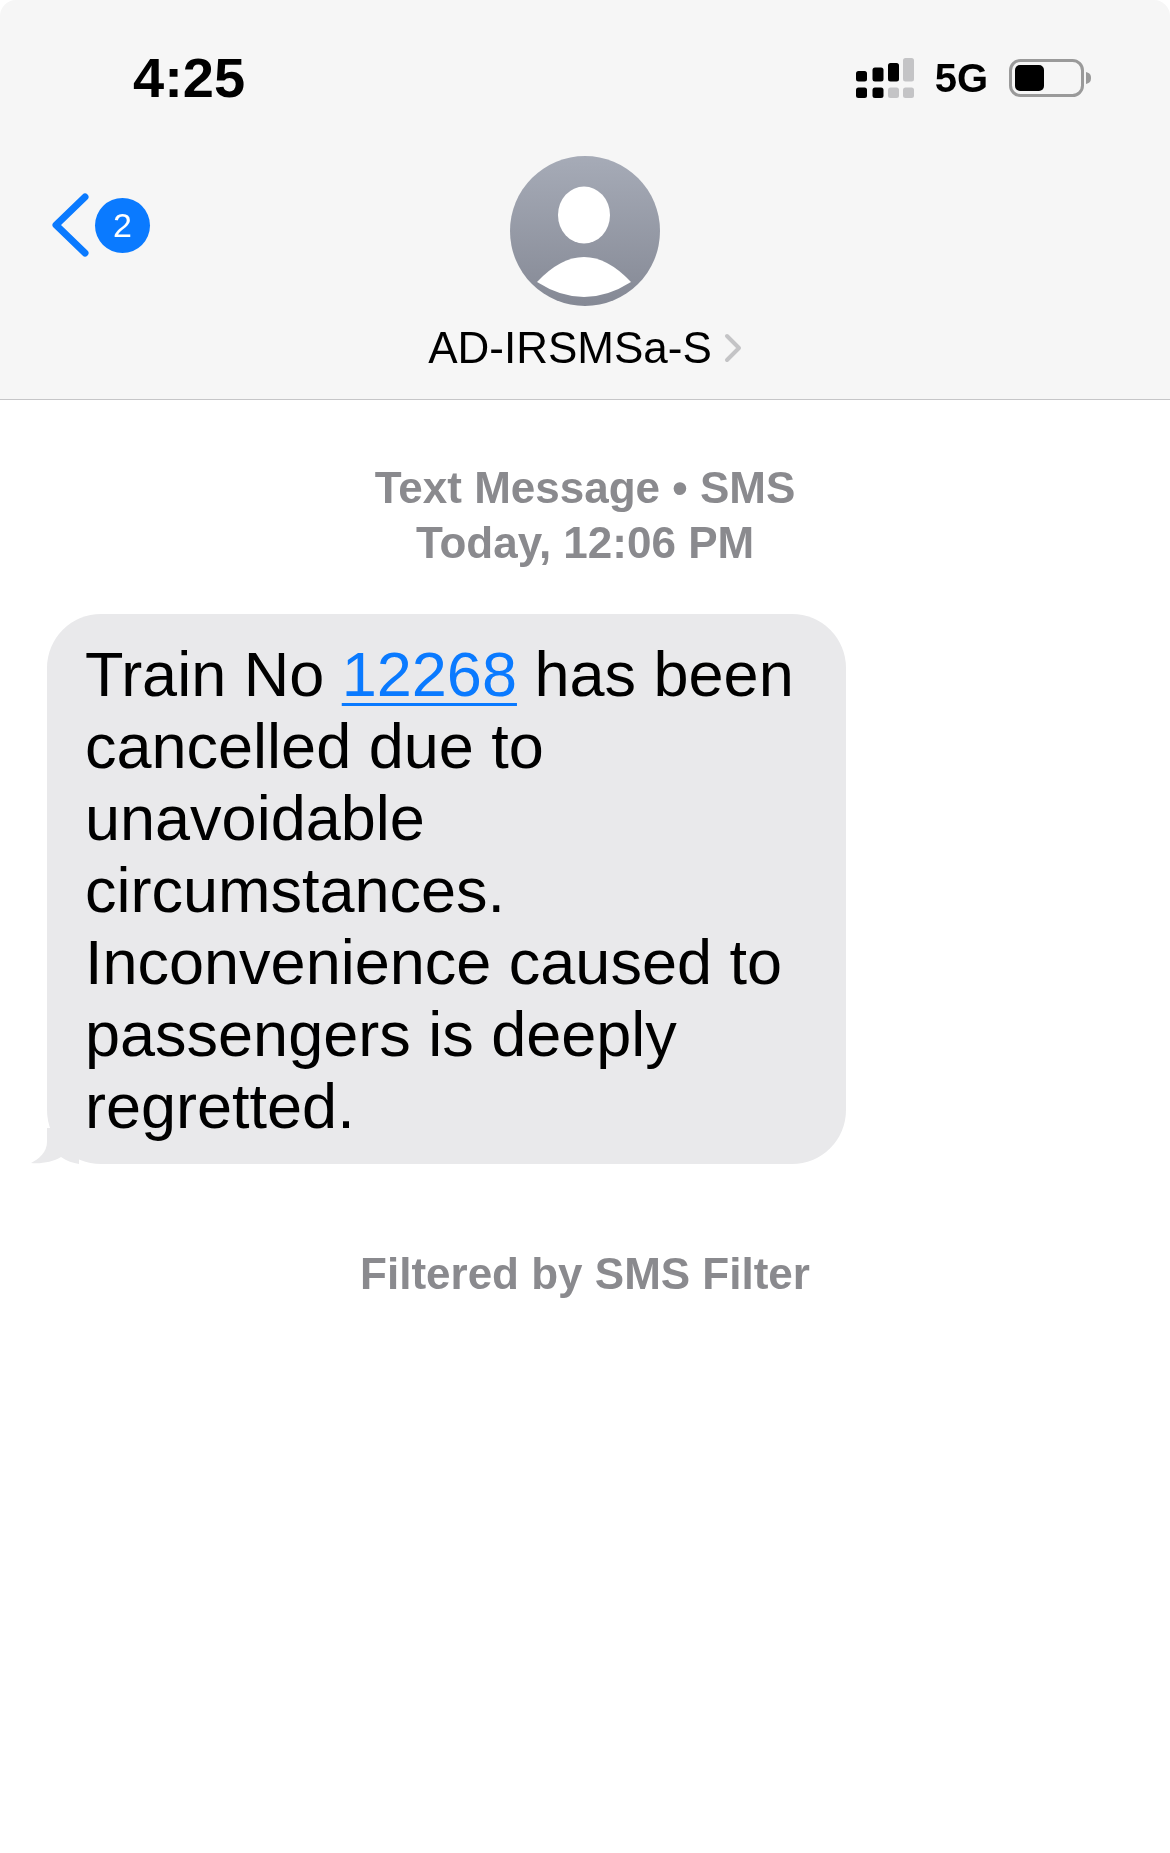 This screenshot has width=1170, height=1853. I want to click on chevron-left-icon, so click(70, 225).